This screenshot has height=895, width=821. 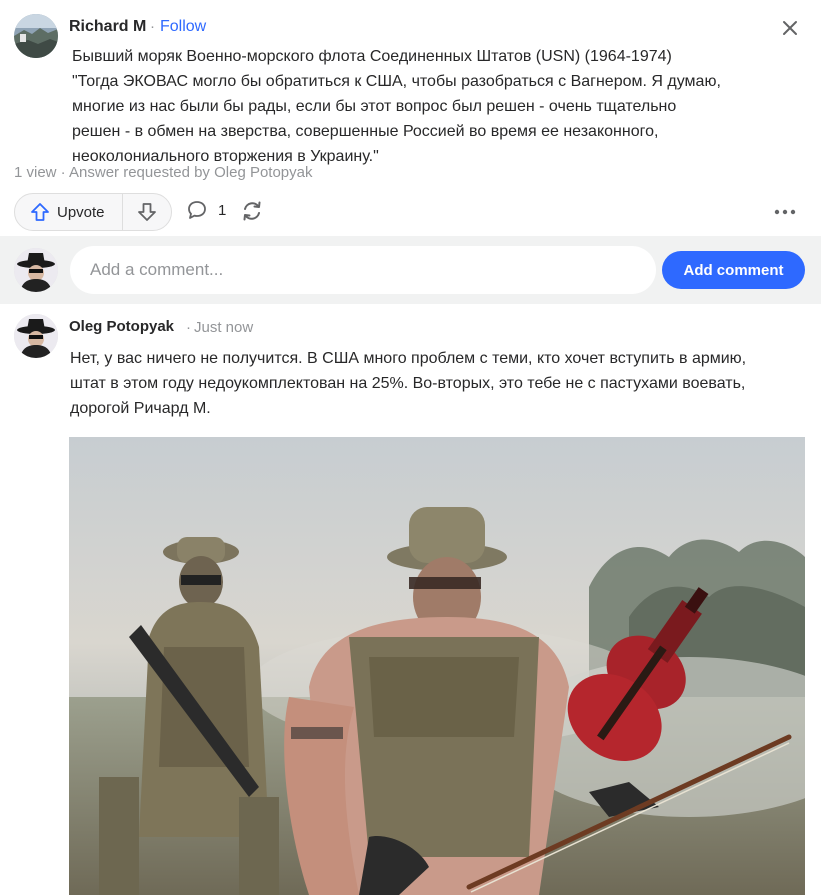 I want to click on share-button, so click(x=252, y=213).